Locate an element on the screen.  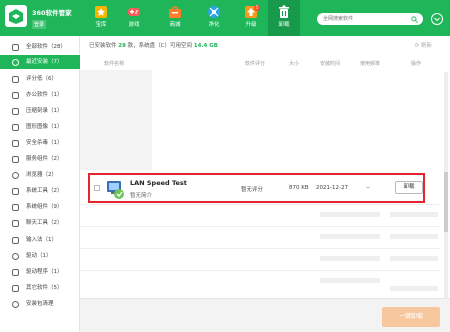
tab-label: 宝库 is located at coordinates (101, 25).